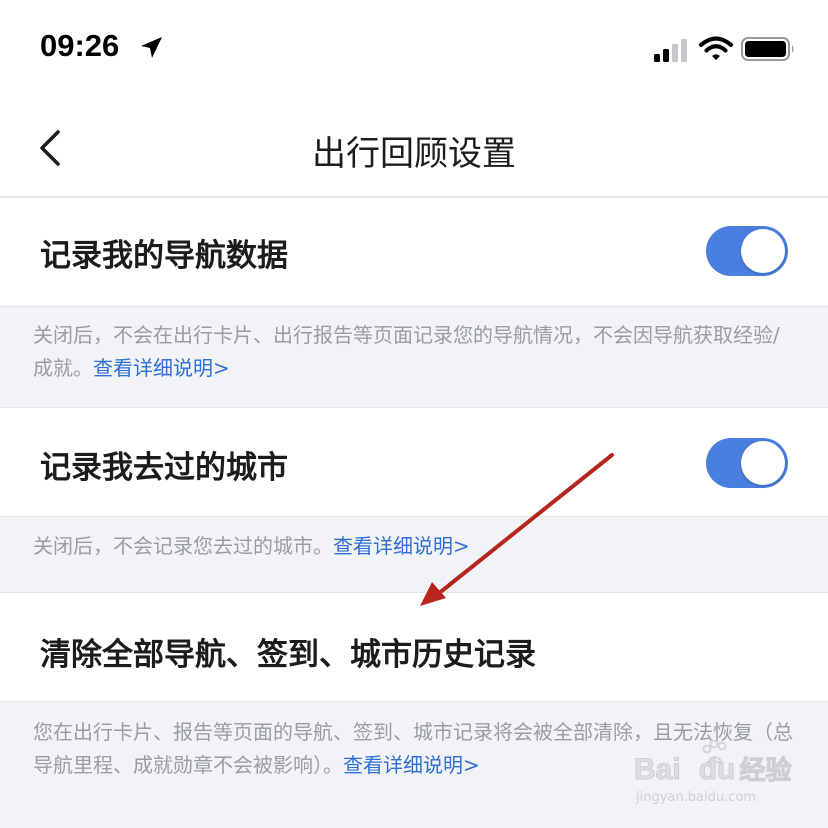  I want to click on visited-cities-toggle, so click(747, 463).